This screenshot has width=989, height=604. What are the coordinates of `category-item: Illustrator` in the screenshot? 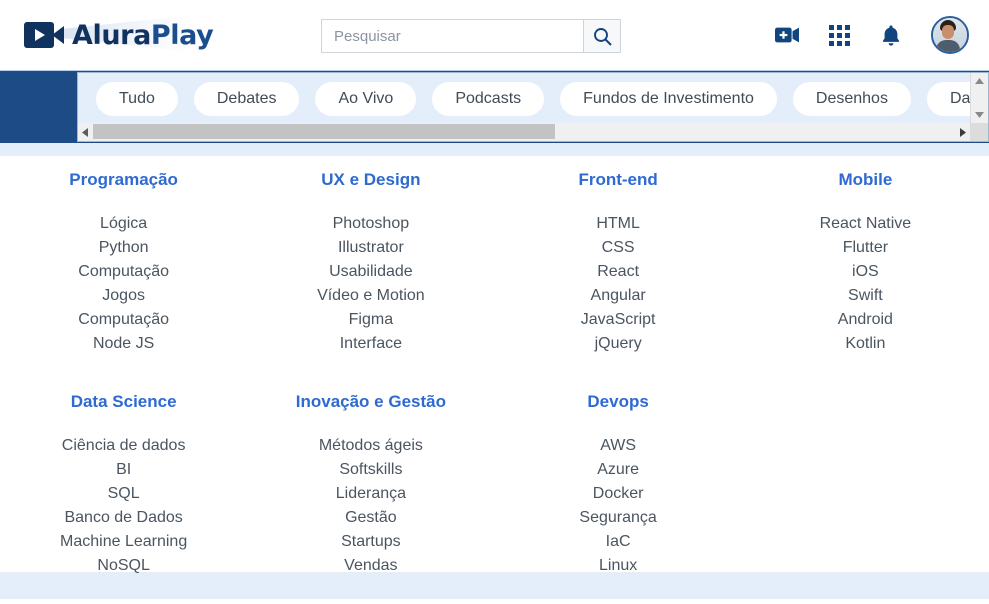 It's located at (370, 248).